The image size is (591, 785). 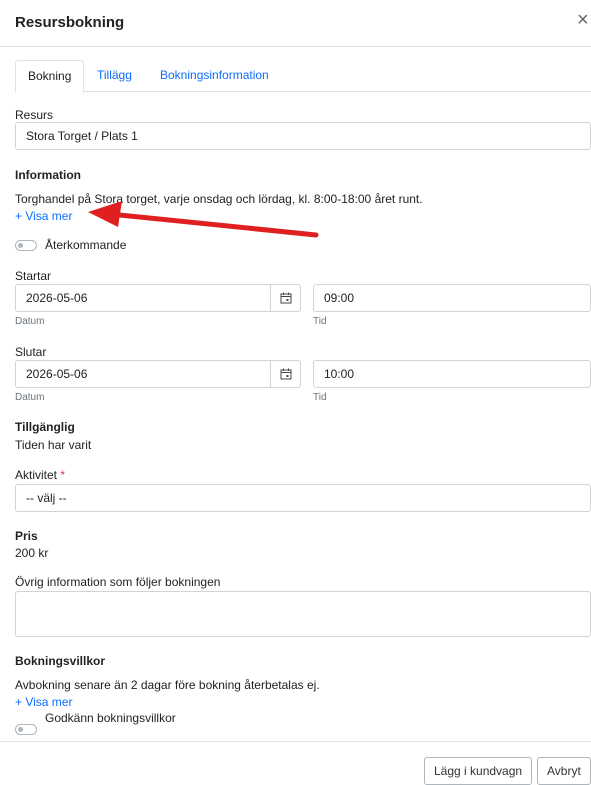 What do you see at coordinates (452, 374) in the screenshot?
I see `end-time-input: 10:00` at bounding box center [452, 374].